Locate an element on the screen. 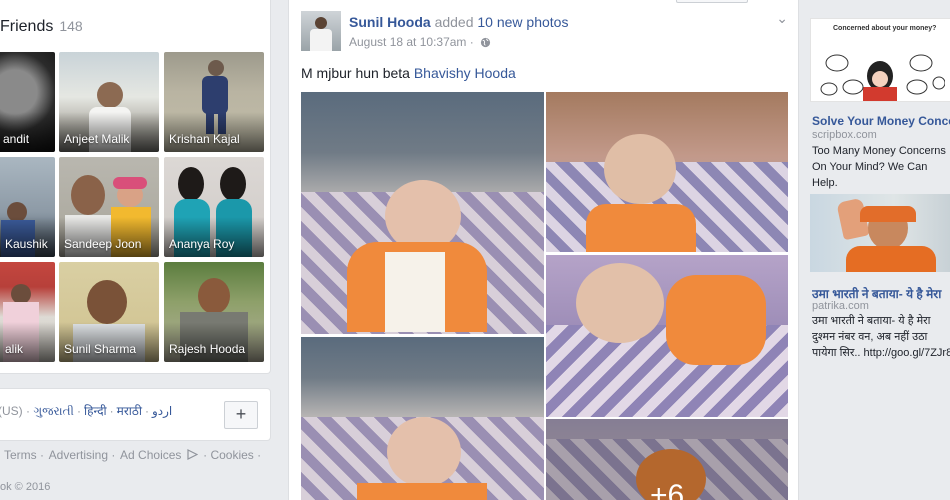 Image resolution: width=950 pixels, height=500 pixels. friend-name: Sandeep Joon is located at coordinates (102, 244).